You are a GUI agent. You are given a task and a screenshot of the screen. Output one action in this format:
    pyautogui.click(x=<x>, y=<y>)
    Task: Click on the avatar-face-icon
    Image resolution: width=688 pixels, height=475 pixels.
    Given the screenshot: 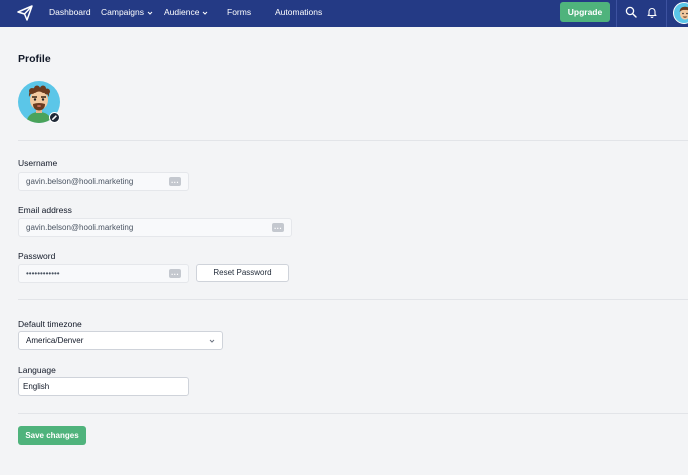 What is the action you would take?
    pyautogui.click(x=683, y=13)
    